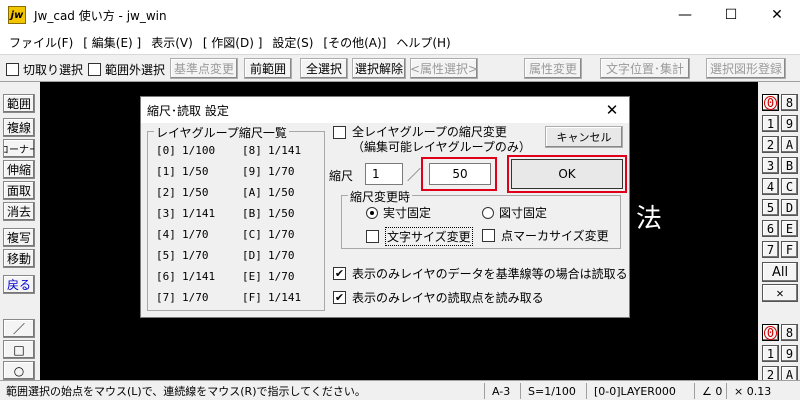  Describe the element at coordinates (514, 212) in the screenshot. I see `drawing-size-fixed-radio: 図寸固定` at that location.